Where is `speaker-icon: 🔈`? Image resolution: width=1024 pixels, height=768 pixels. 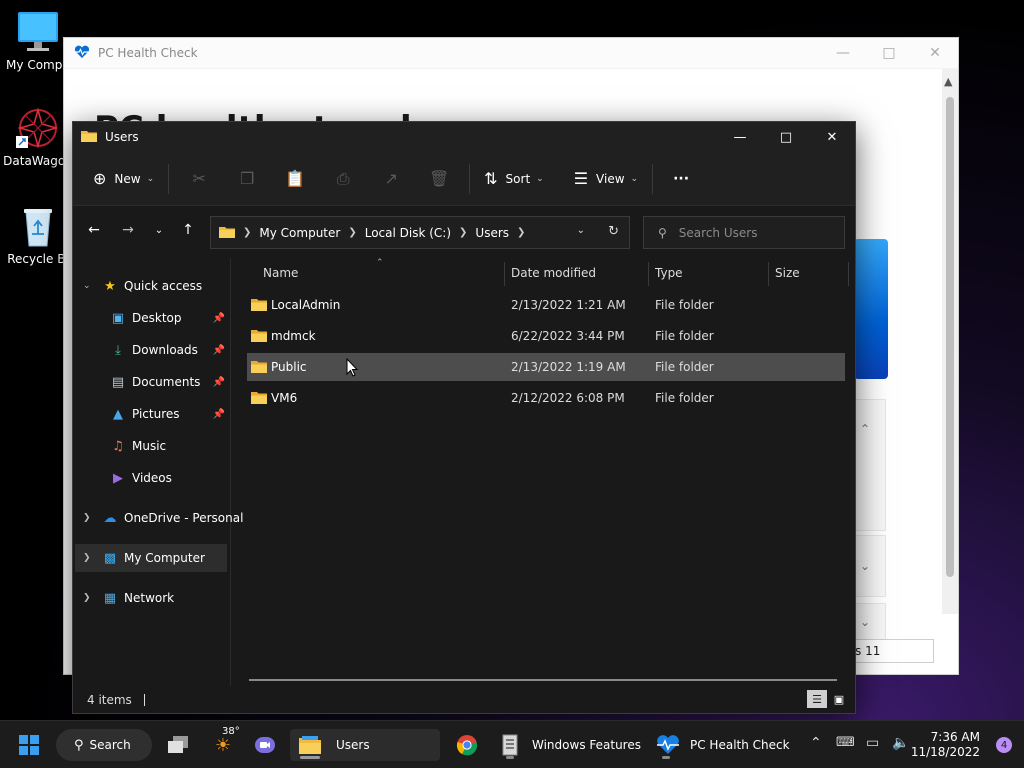 speaker-icon: 🔈 is located at coordinates (900, 743).